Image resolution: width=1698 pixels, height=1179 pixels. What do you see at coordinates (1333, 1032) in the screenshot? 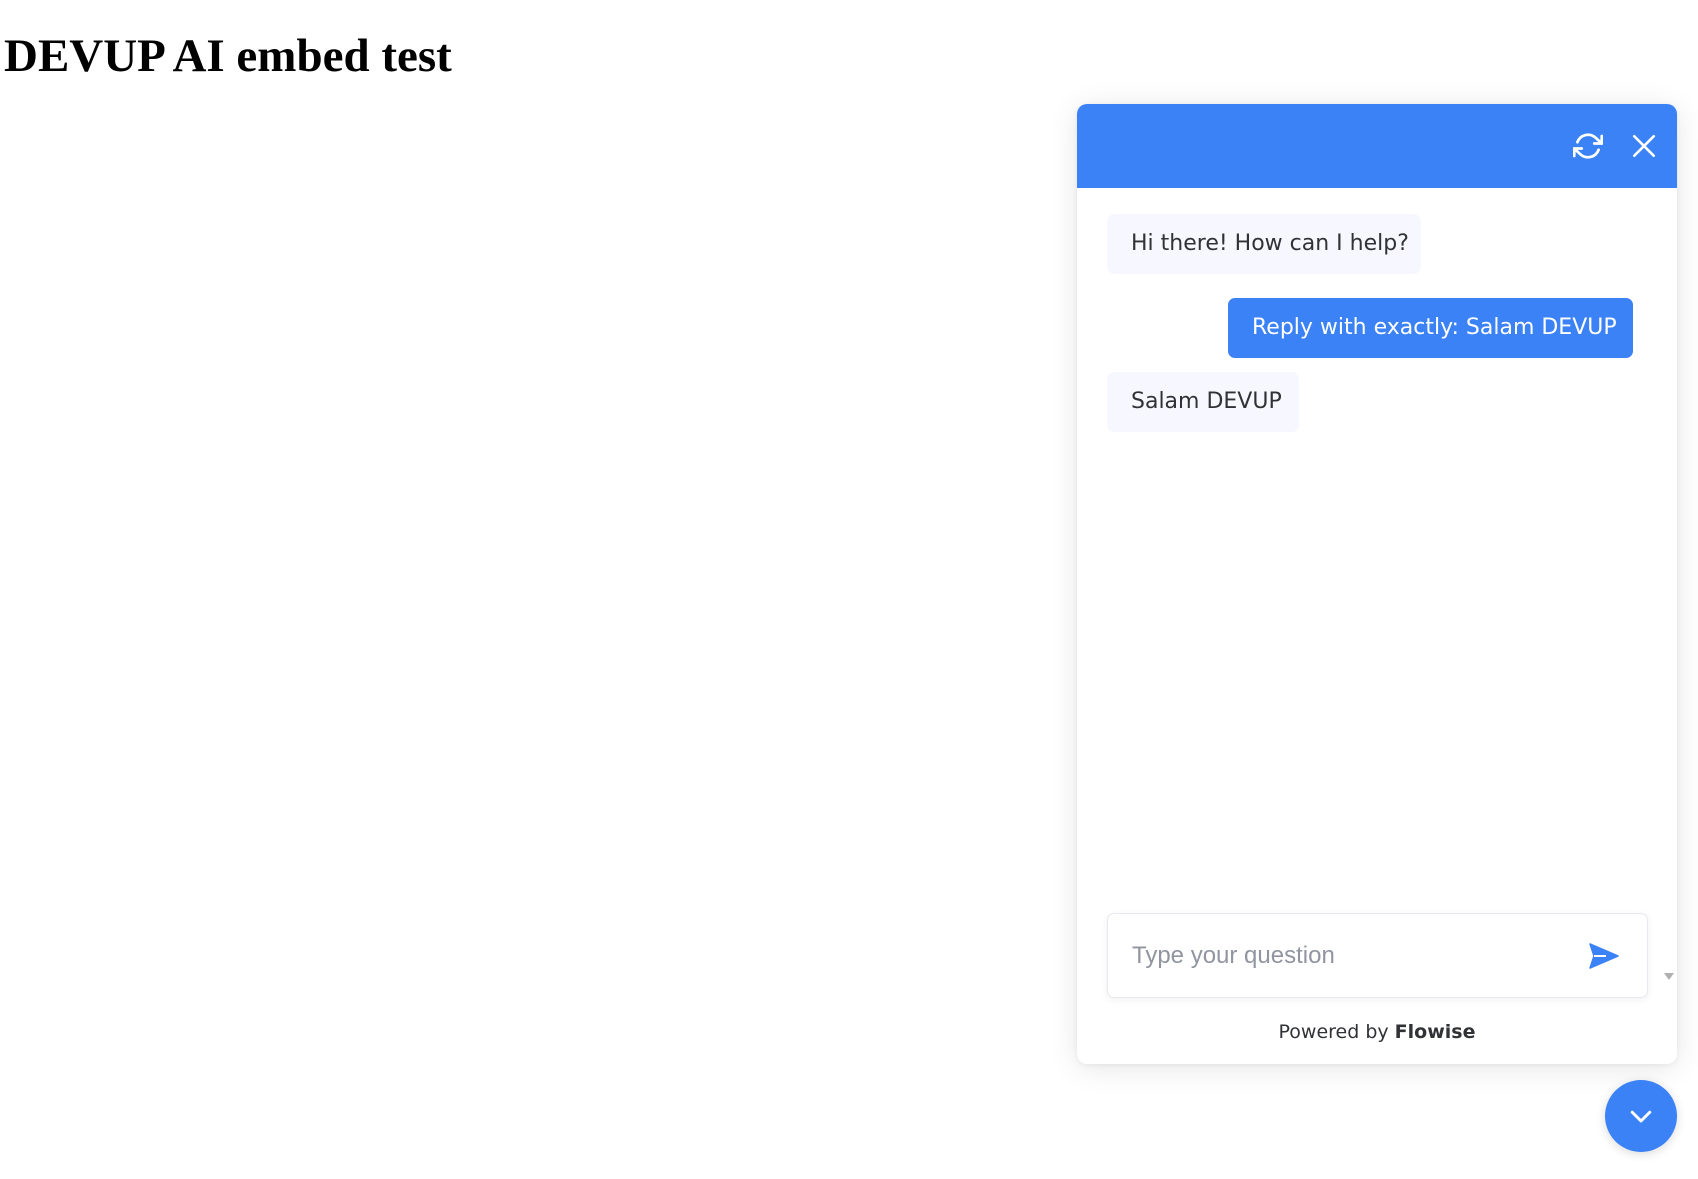
I see `powered-by-label: Powered by` at bounding box center [1333, 1032].